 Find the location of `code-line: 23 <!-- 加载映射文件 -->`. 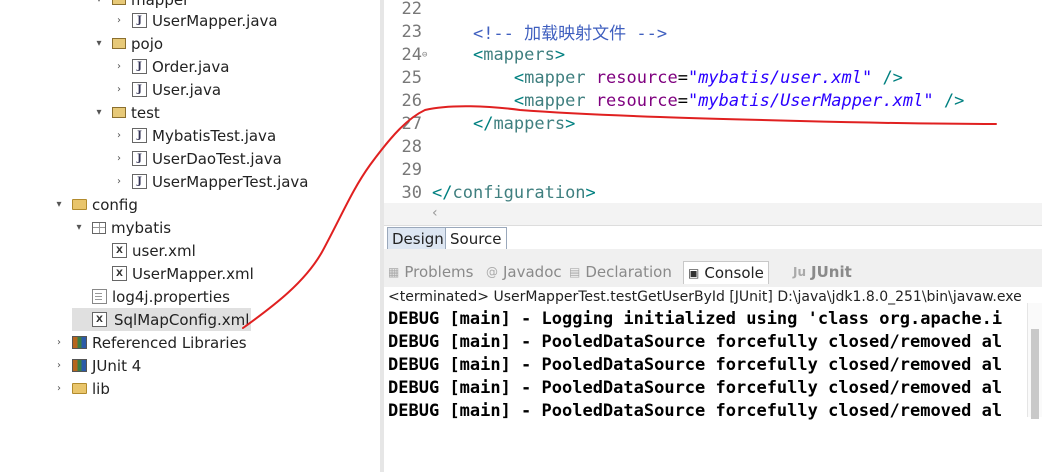

code-line: 23 <!-- 加载映射文件 --> is located at coordinates (713, 32).